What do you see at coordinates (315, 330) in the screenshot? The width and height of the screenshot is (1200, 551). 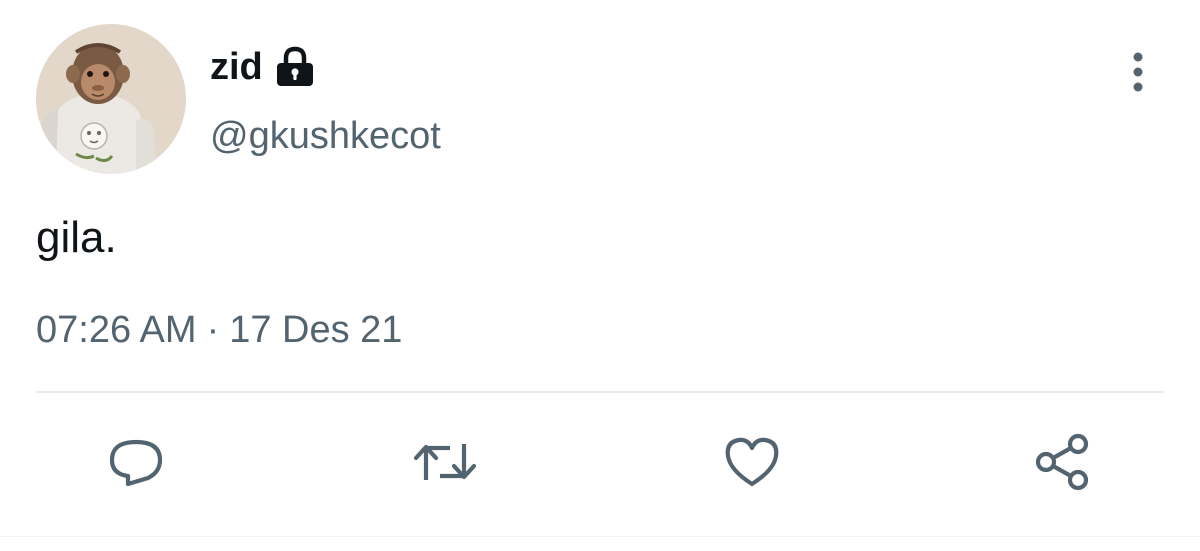 I see `tweet-date: 17 Des 21` at bounding box center [315, 330].